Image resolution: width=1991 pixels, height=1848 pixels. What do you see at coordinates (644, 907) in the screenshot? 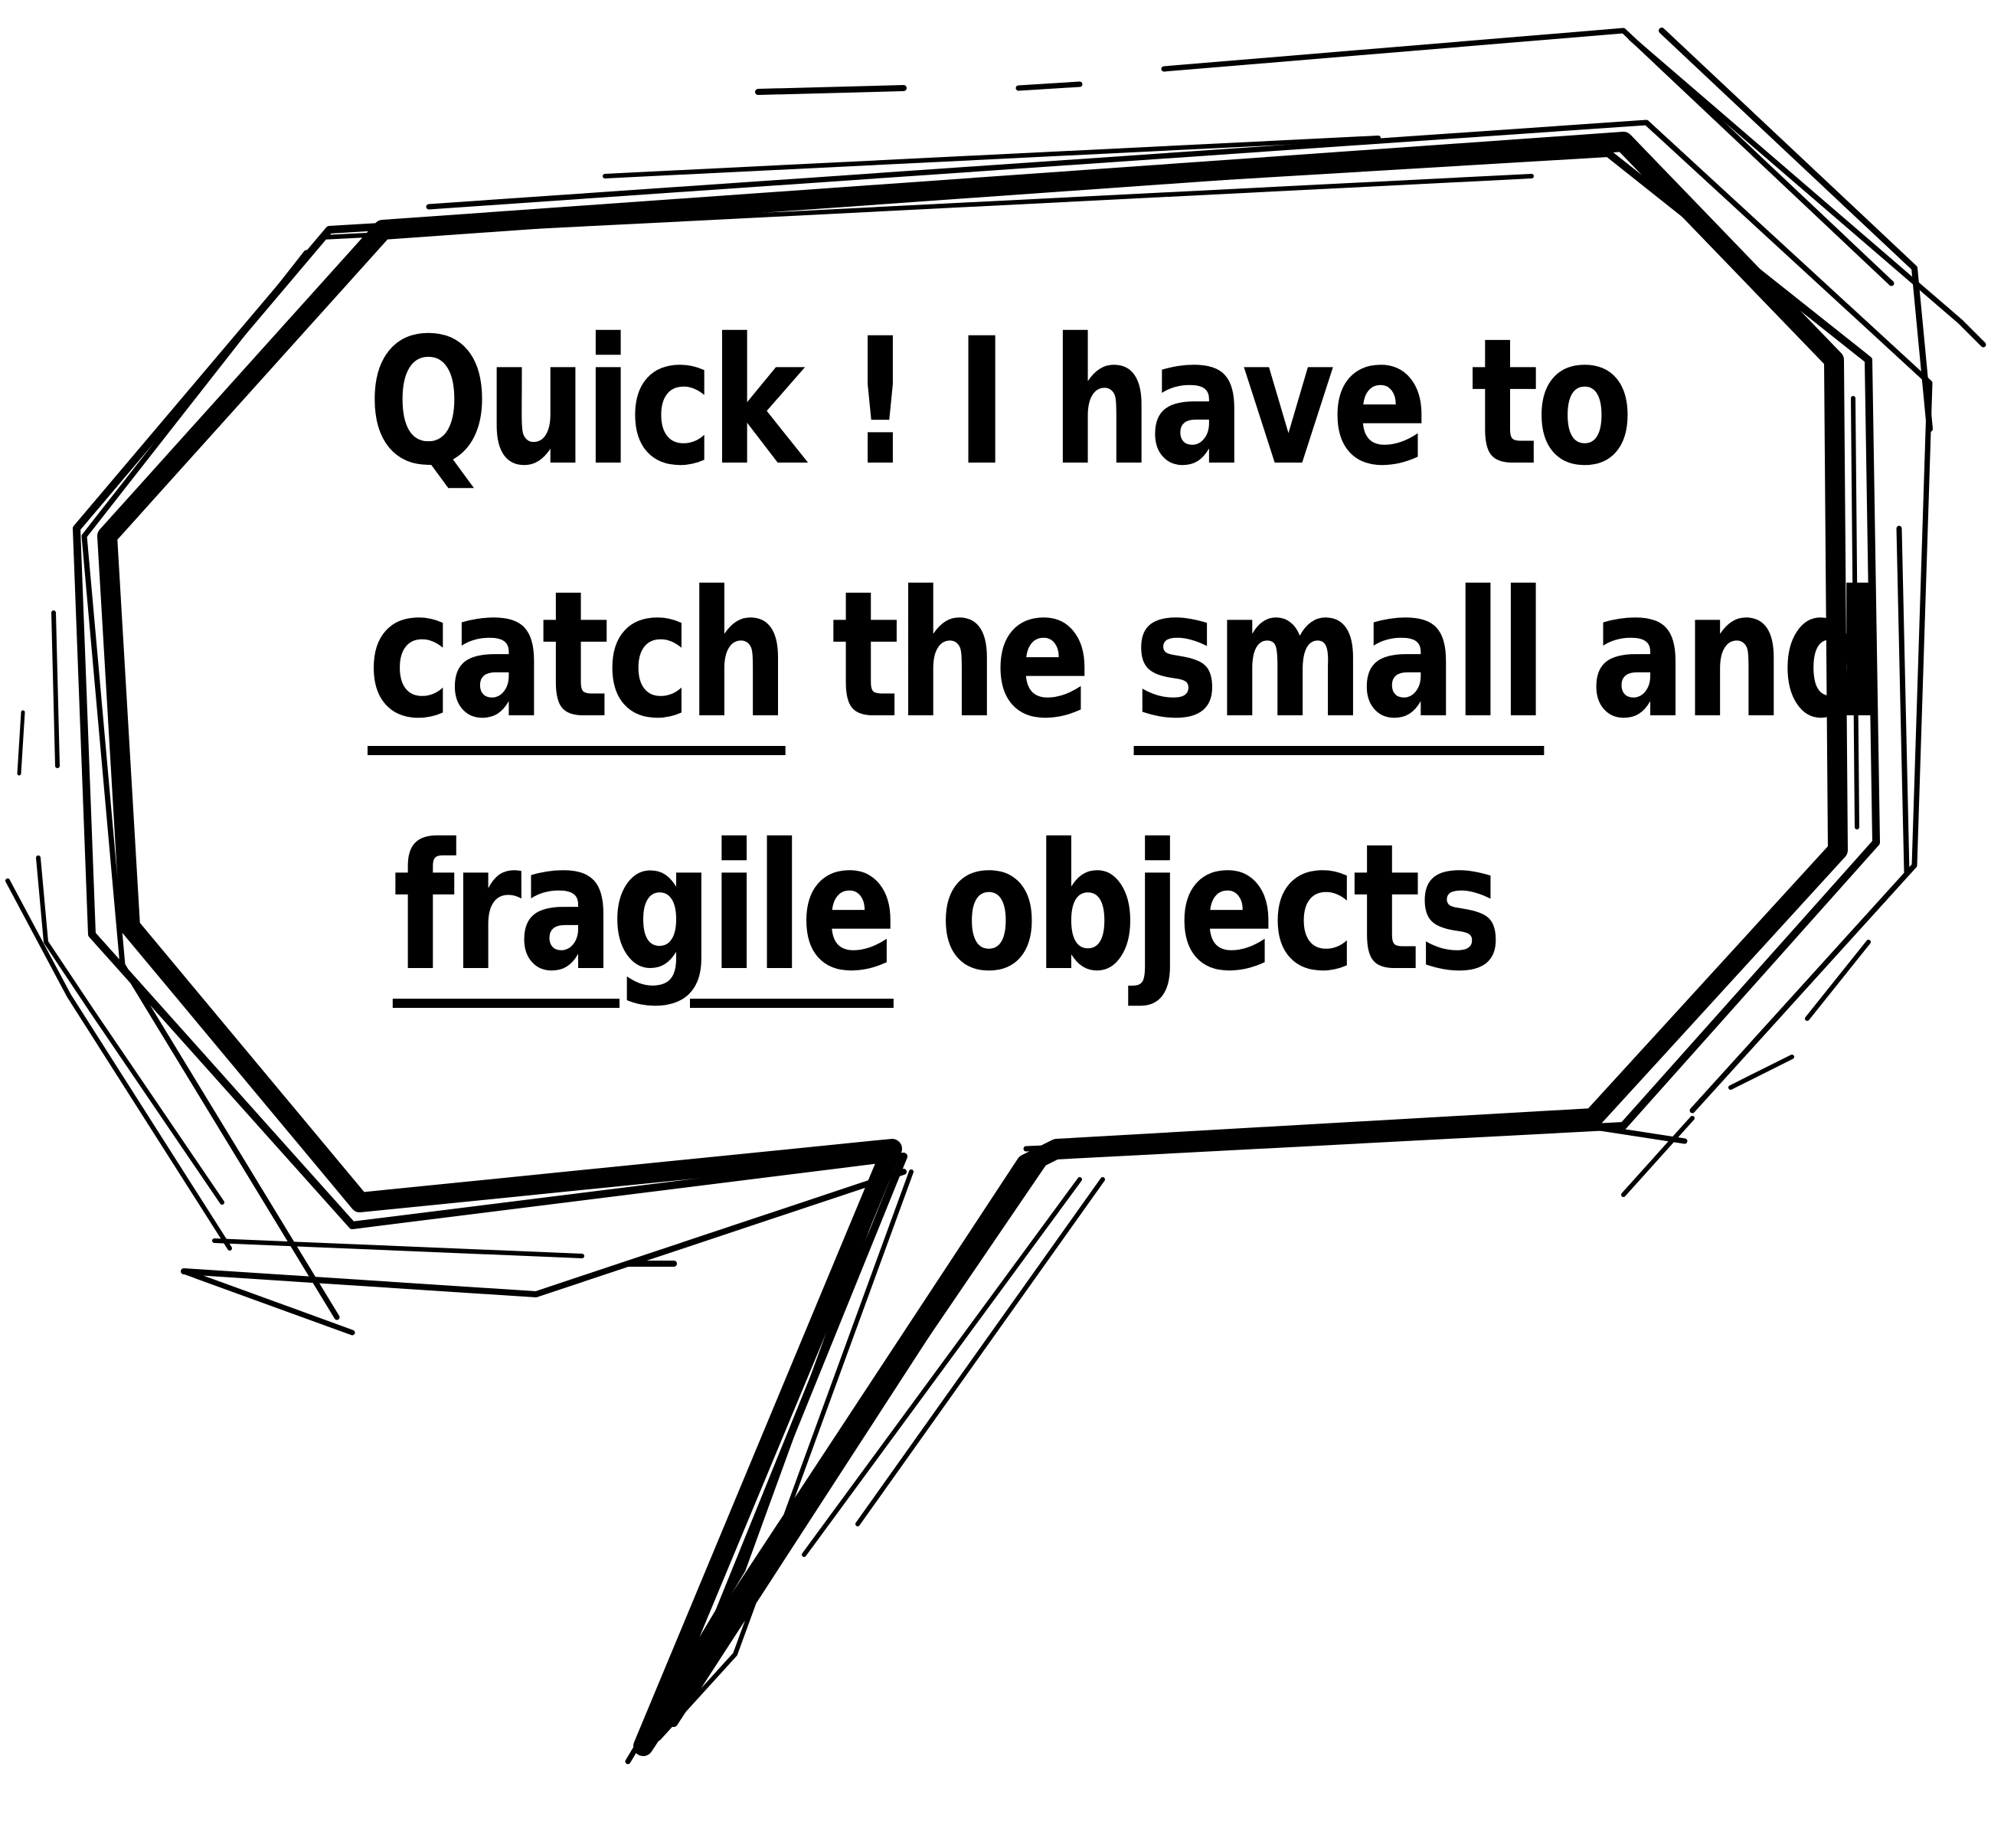
I see `underlined-word: fragile` at bounding box center [644, 907].